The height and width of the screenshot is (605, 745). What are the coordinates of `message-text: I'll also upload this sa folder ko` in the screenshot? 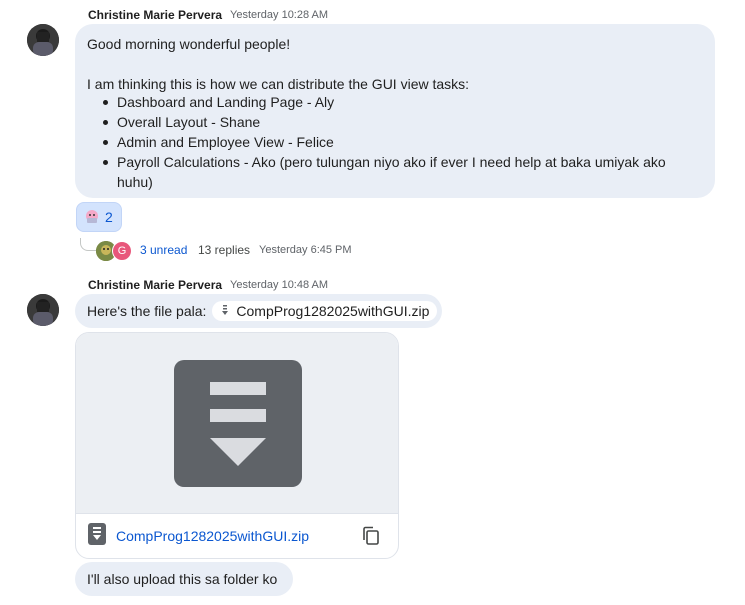 It's located at (182, 579).